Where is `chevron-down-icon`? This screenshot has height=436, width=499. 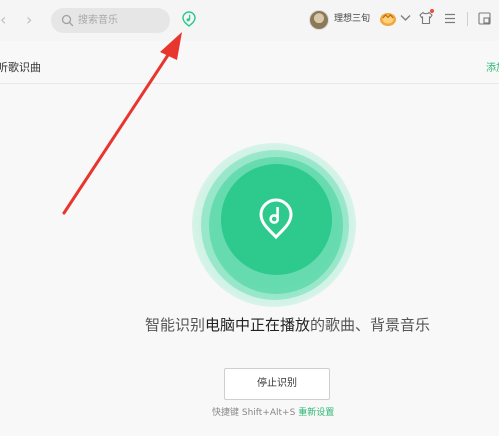
chevron-down-icon is located at coordinates (405, 18).